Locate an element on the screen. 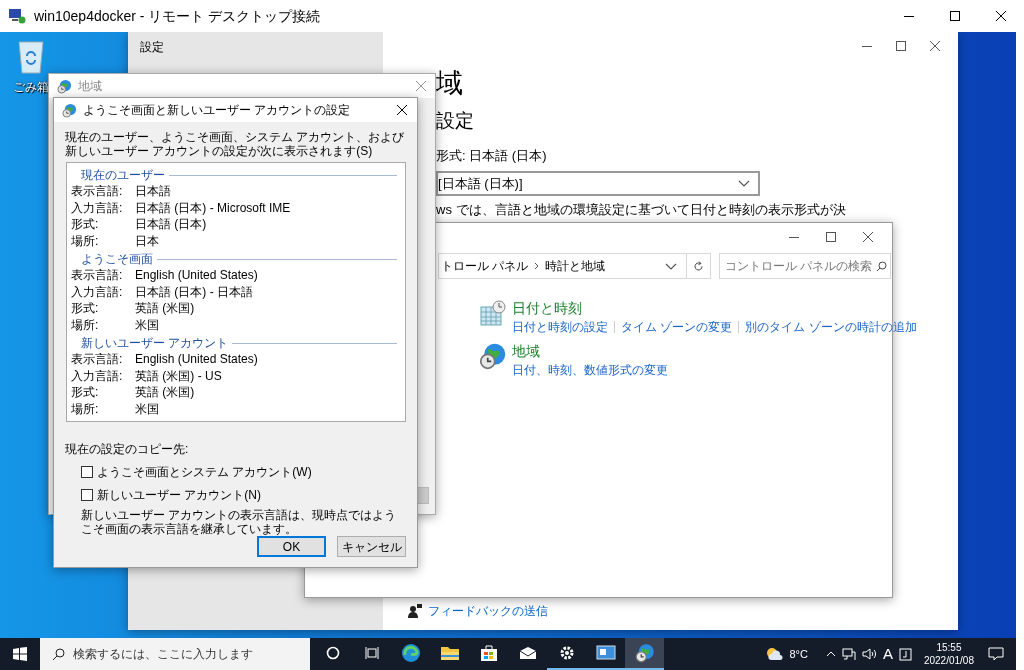  chevron-up-icon is located at coordinates (830, 654).